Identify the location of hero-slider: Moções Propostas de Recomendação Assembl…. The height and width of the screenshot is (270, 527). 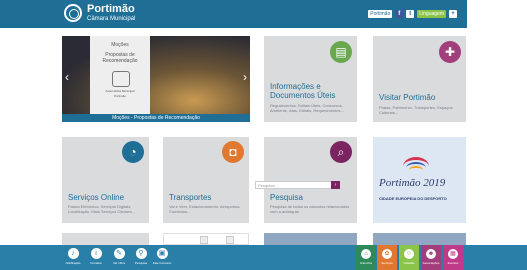
(156, 79).